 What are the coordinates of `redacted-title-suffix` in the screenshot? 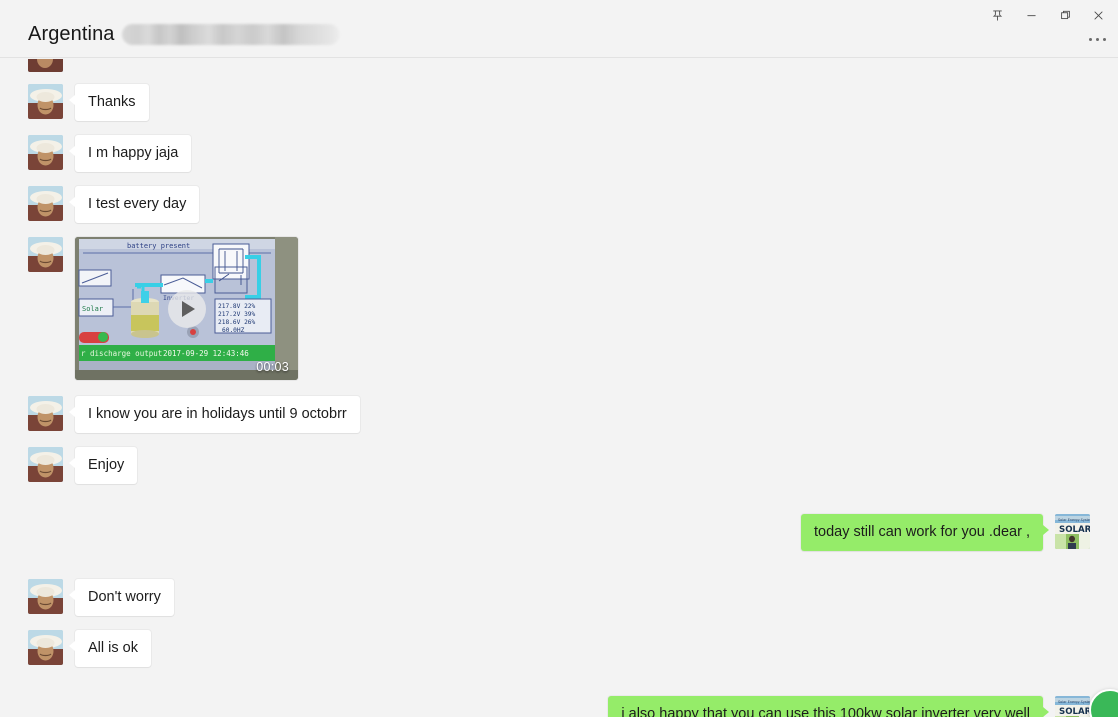 It's located at (230, 34).